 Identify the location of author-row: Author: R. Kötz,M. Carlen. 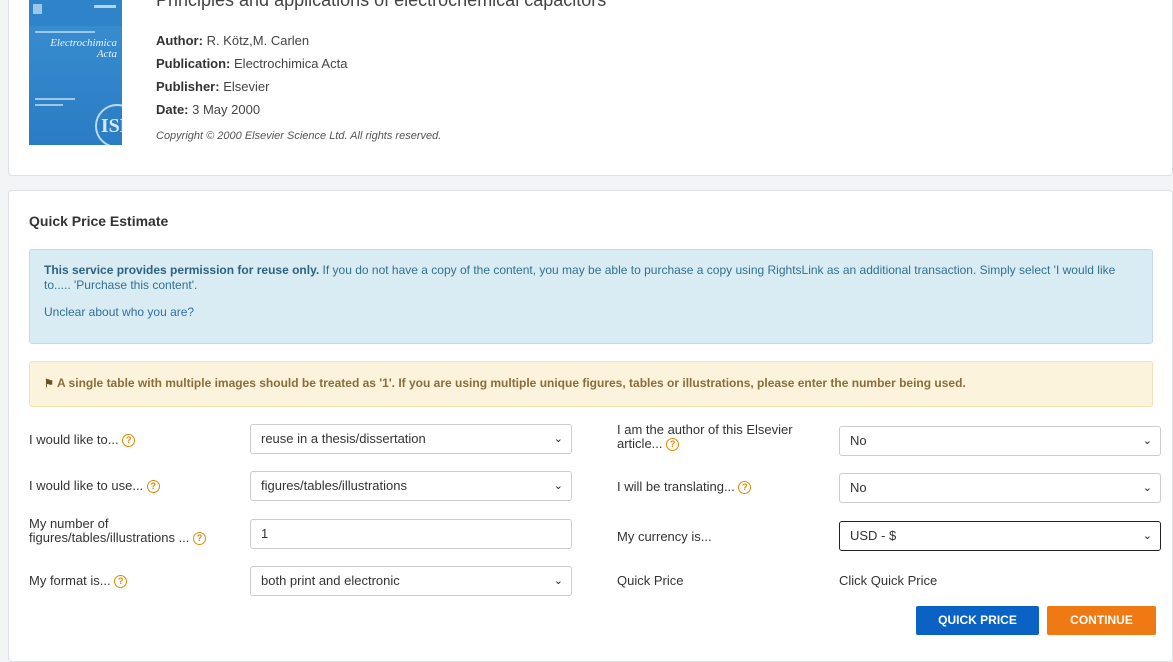
(233, 40).